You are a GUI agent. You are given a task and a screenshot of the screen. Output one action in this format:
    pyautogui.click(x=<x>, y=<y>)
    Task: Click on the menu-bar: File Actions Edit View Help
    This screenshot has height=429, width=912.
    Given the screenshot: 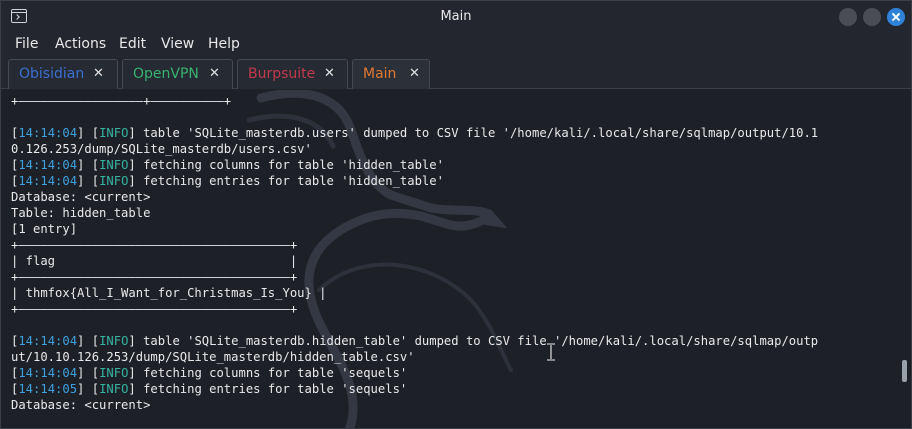 What is the action you would take?
    pyautogui.click(x=456, y=45)
    